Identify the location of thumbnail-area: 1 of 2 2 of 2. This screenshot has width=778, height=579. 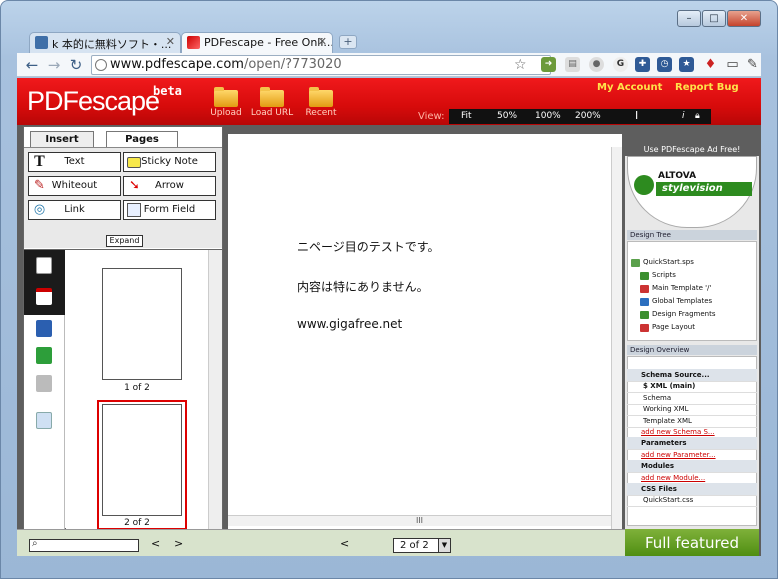
(137, 390).